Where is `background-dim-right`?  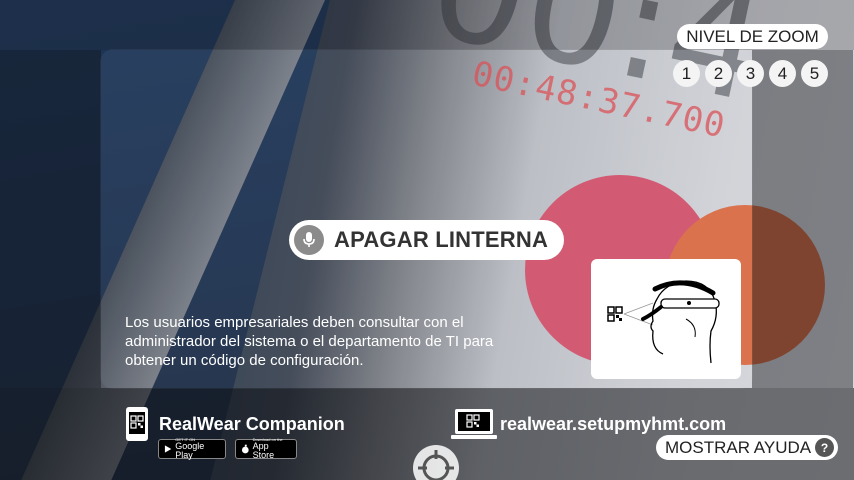
background-dim-right is located at coordinates (802, 219).